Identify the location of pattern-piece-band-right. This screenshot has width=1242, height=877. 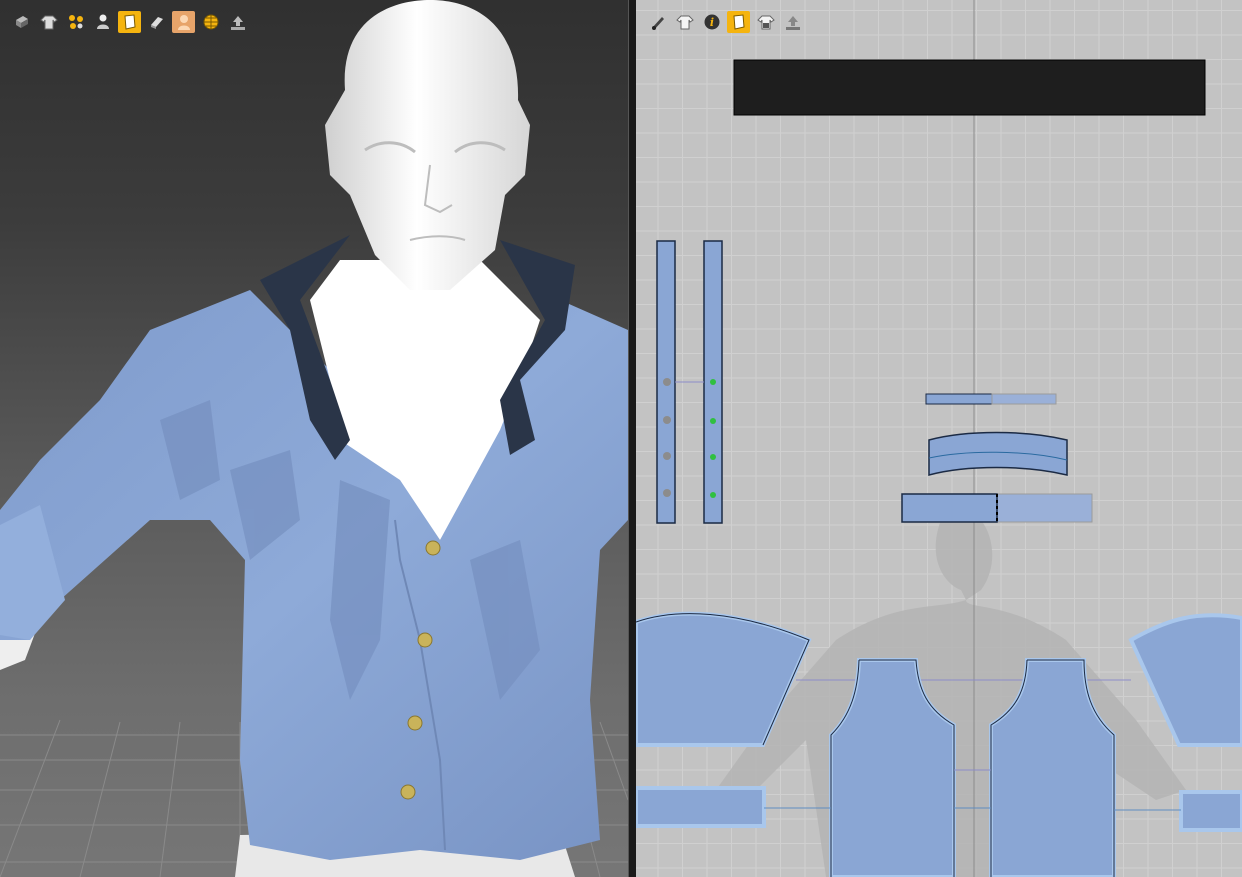
(1210, 811).